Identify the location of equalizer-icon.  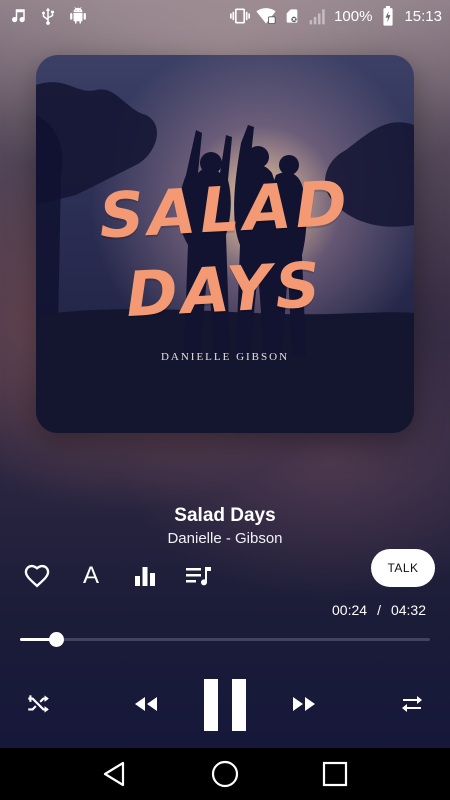
(145, 576).